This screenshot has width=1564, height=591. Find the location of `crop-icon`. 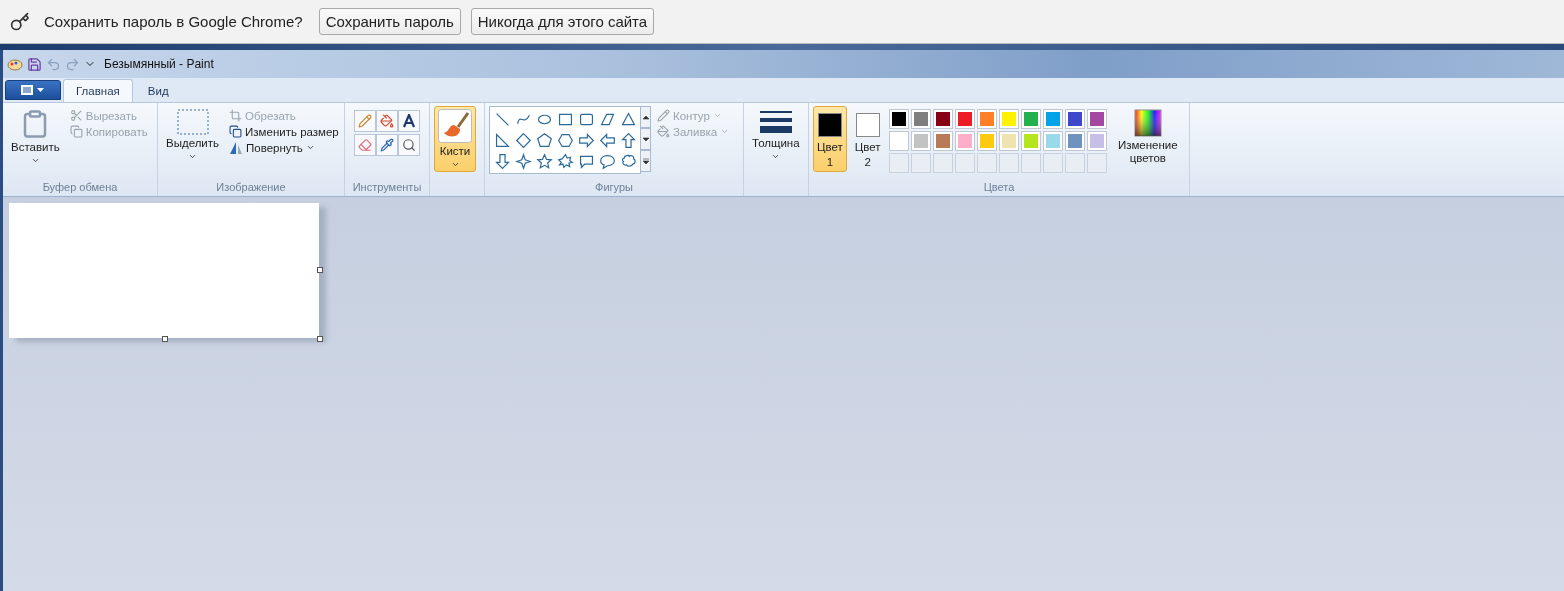

crop-icon is located at coordinates (236, 115).